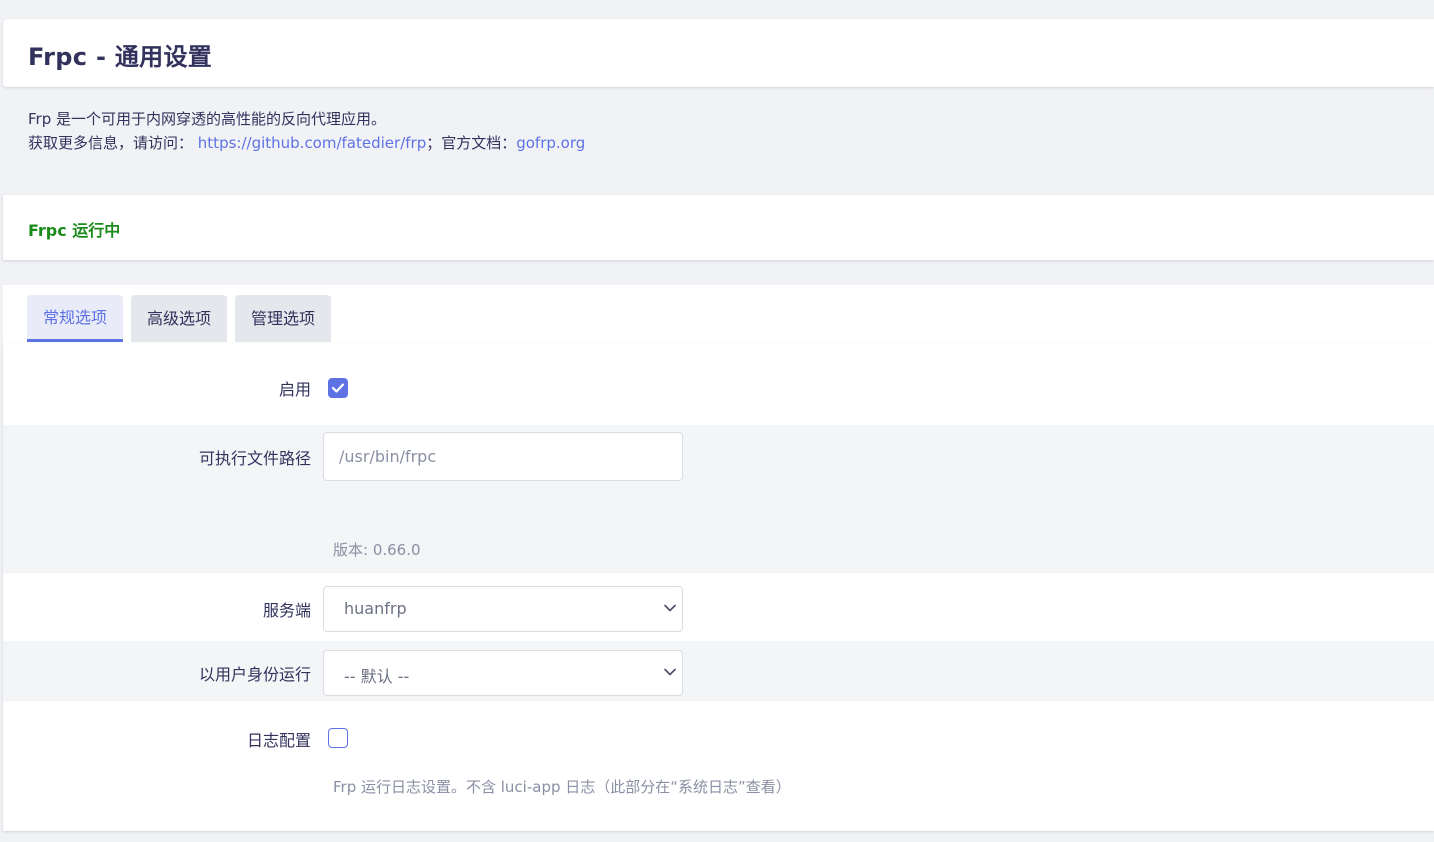  Describe the element at coordinates (718, 53) in the screenshot. I see `page-title-card: Frpc - 通用设置` at that location.